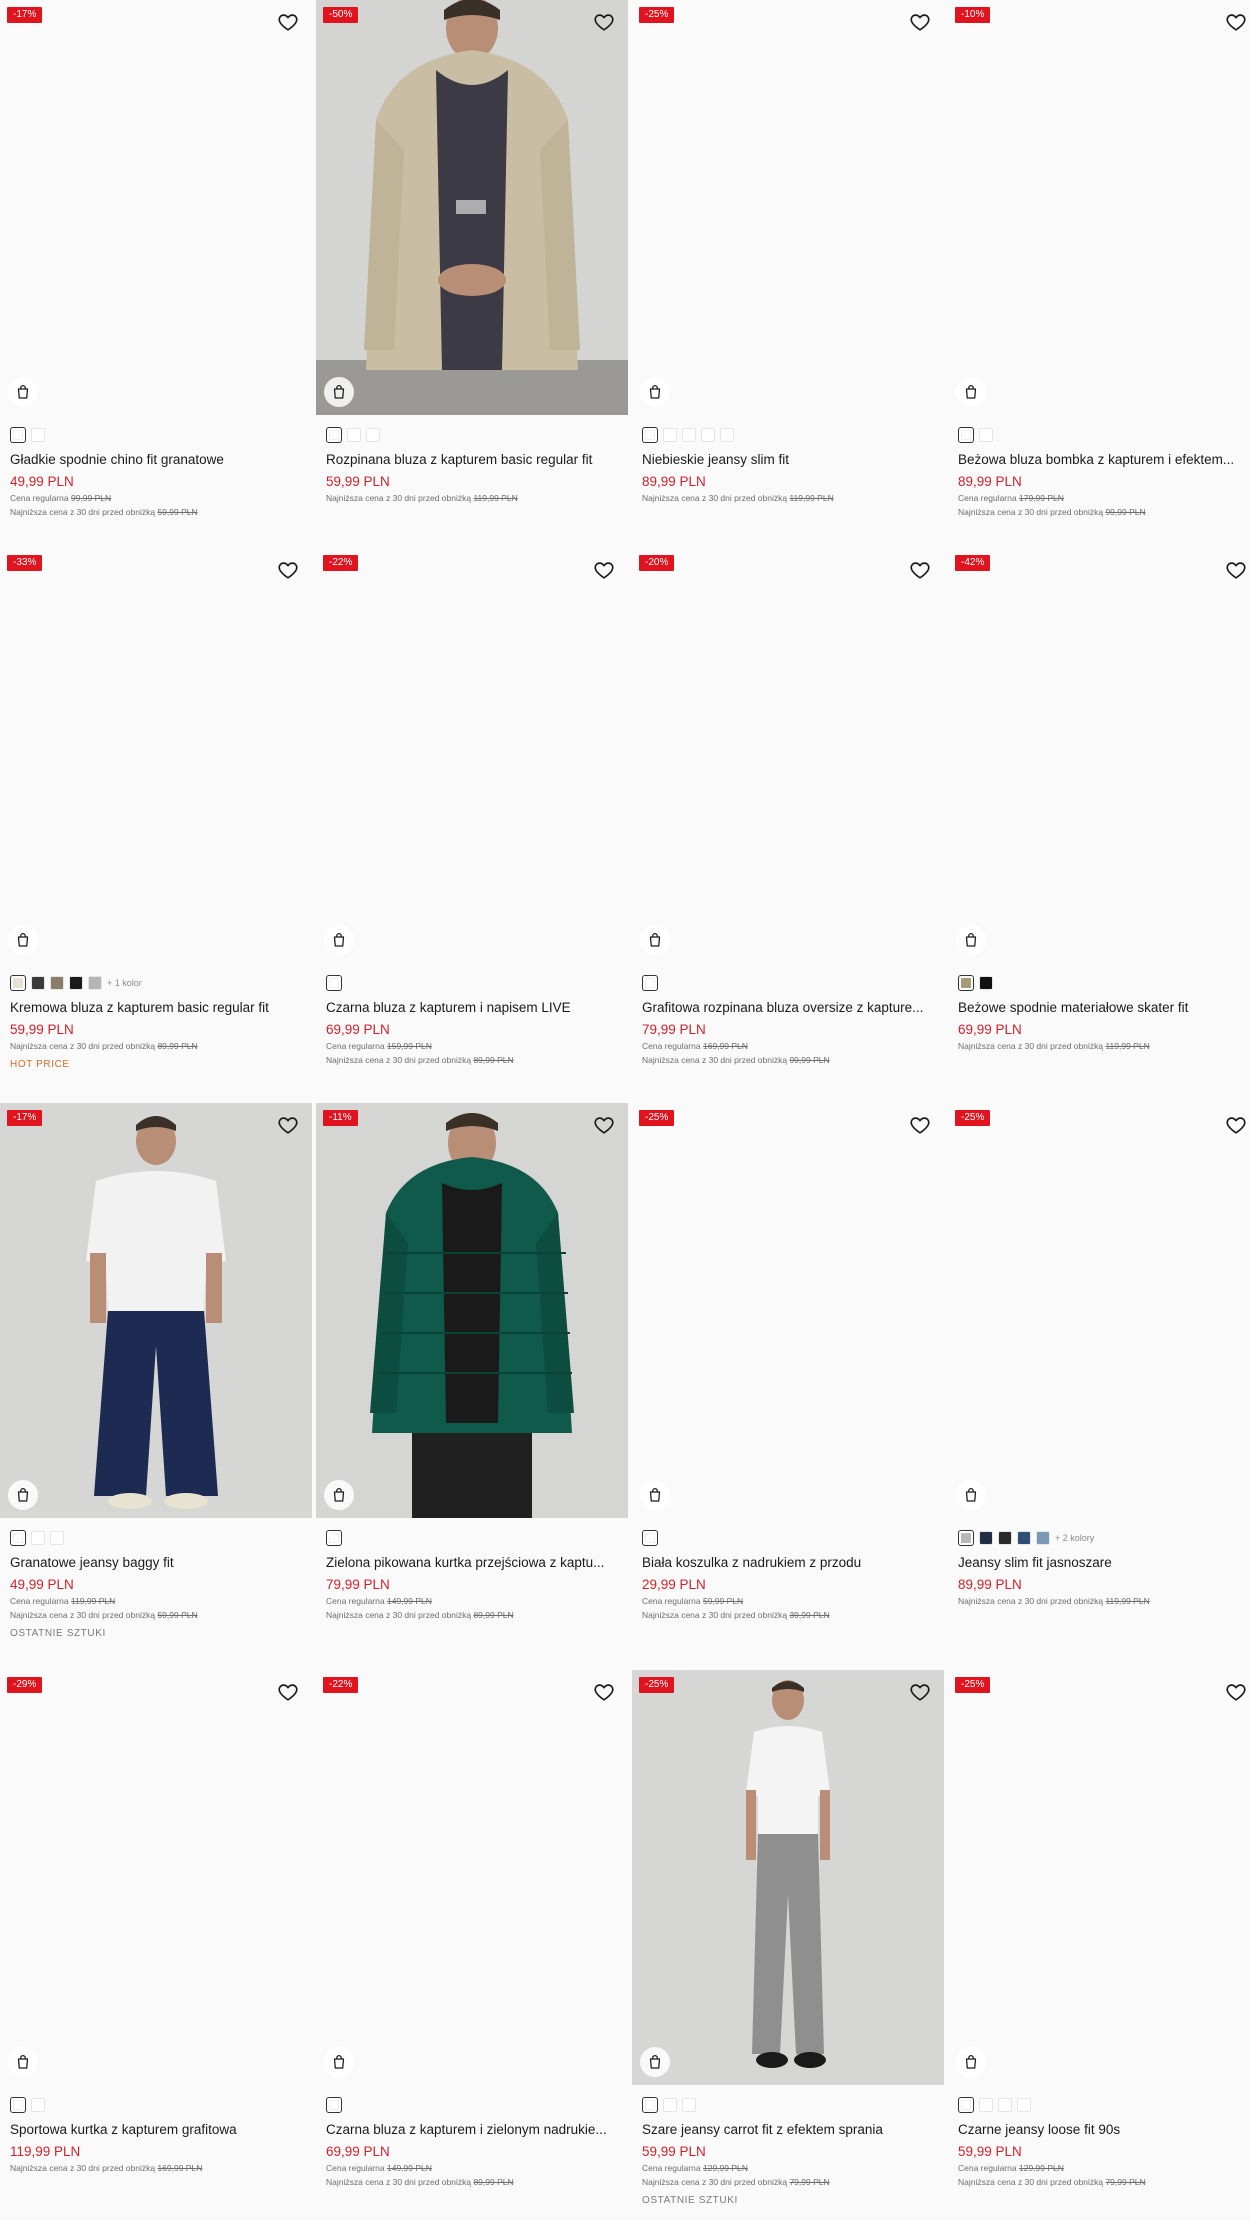 This screenshot has width=1250, height=2220. Describe the element at coordinates (156, 1877) in the screenshot. I see `product-image: -29%` at that location.